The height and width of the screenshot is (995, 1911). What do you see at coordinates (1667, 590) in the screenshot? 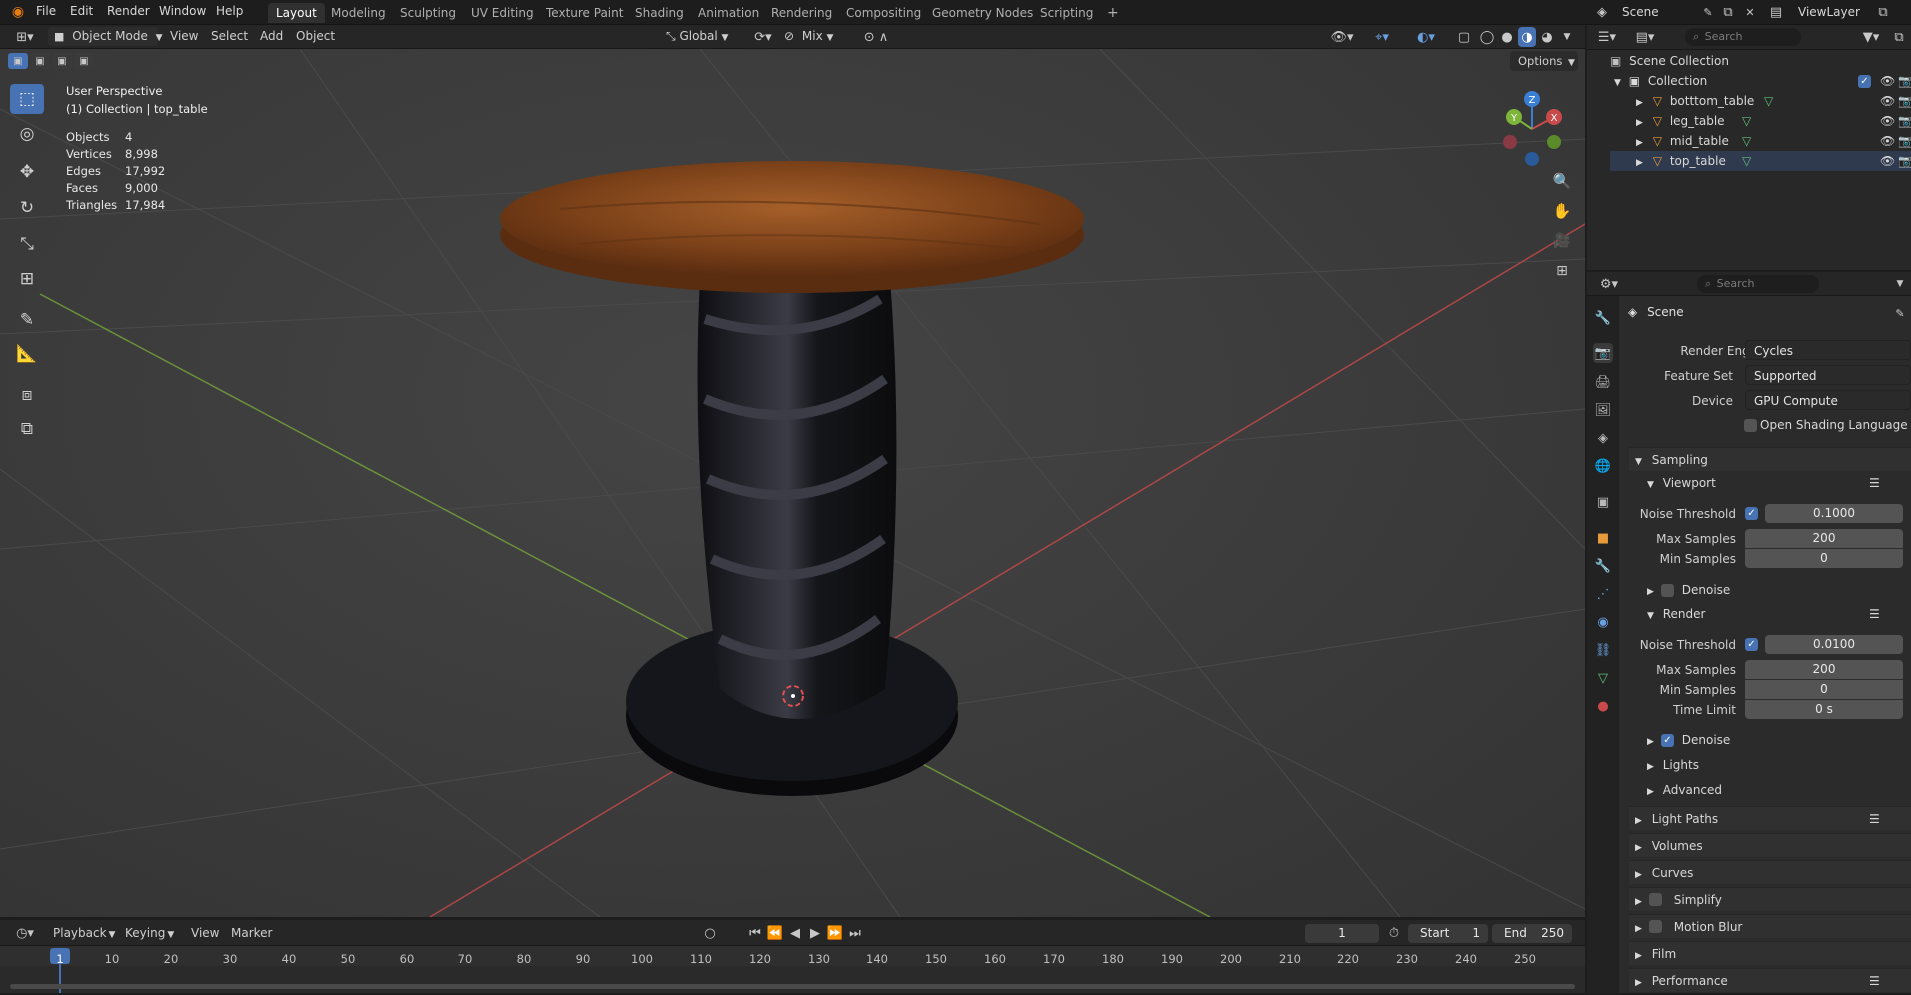
I see `denoise-checkbox` at bounding box center [1667, 590].